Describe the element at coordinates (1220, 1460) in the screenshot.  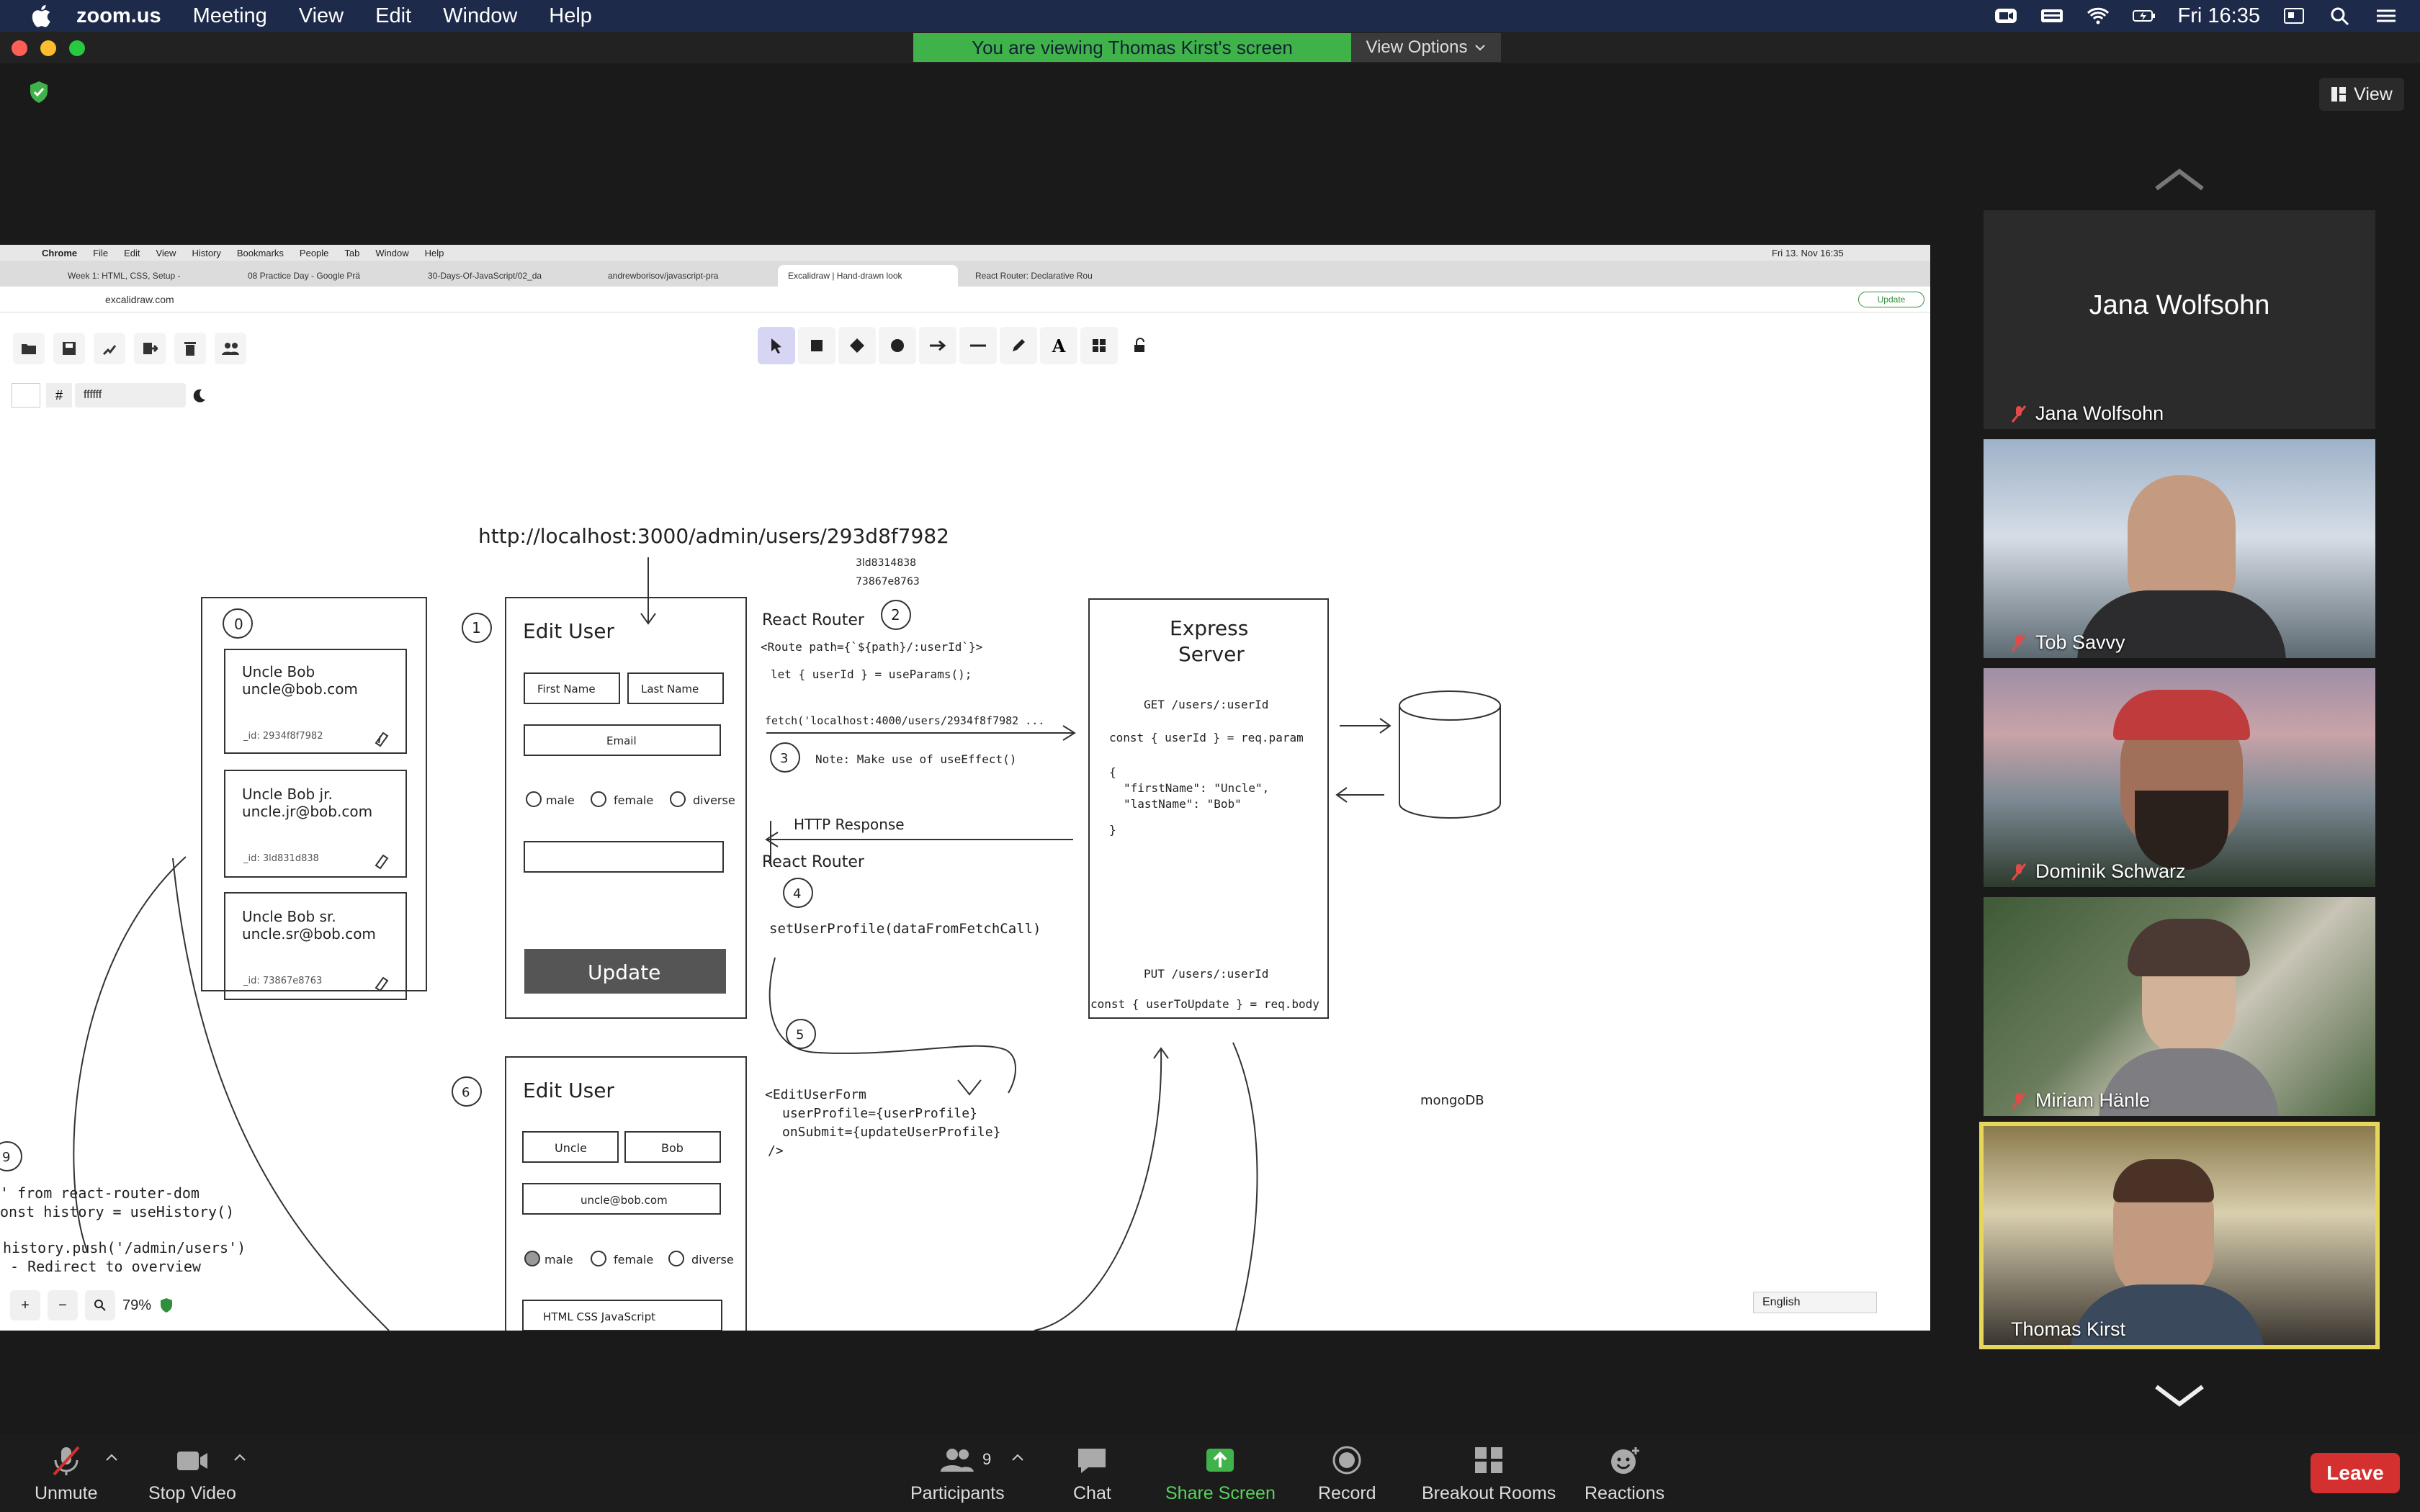
I see `share-screen-icon` at that location.